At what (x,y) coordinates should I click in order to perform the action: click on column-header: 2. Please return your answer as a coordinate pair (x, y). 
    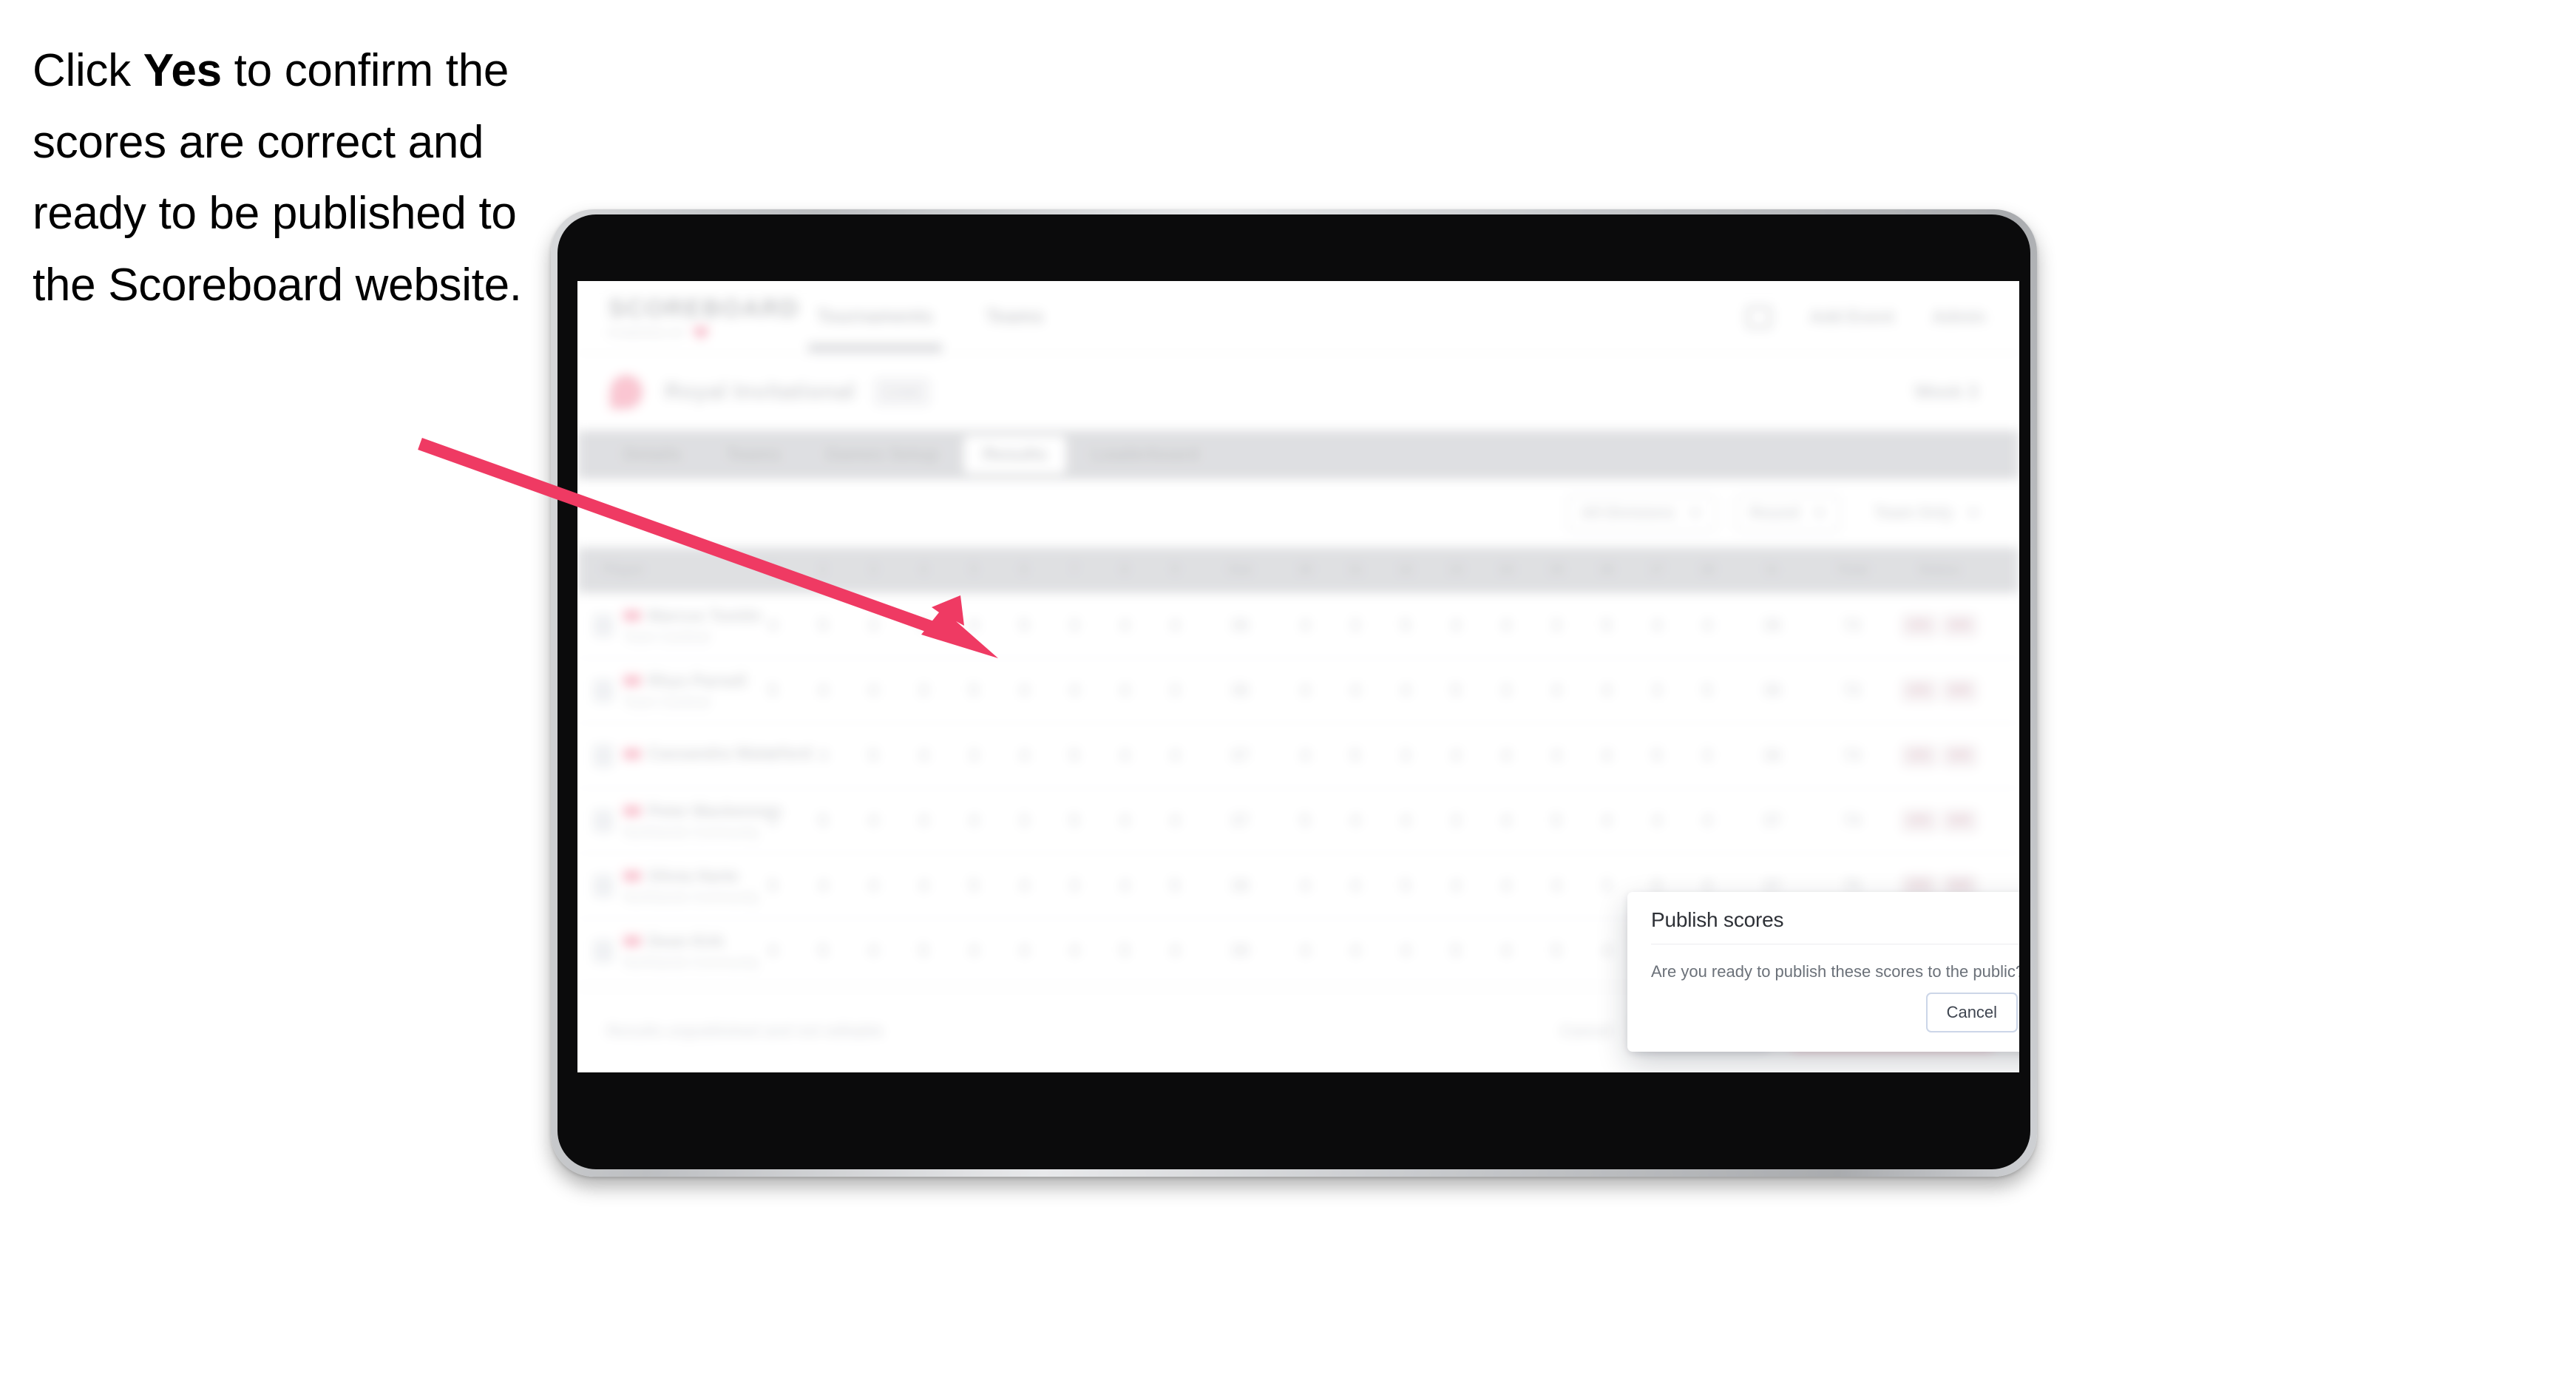
    Looking at the image, I should click on (823, 570).